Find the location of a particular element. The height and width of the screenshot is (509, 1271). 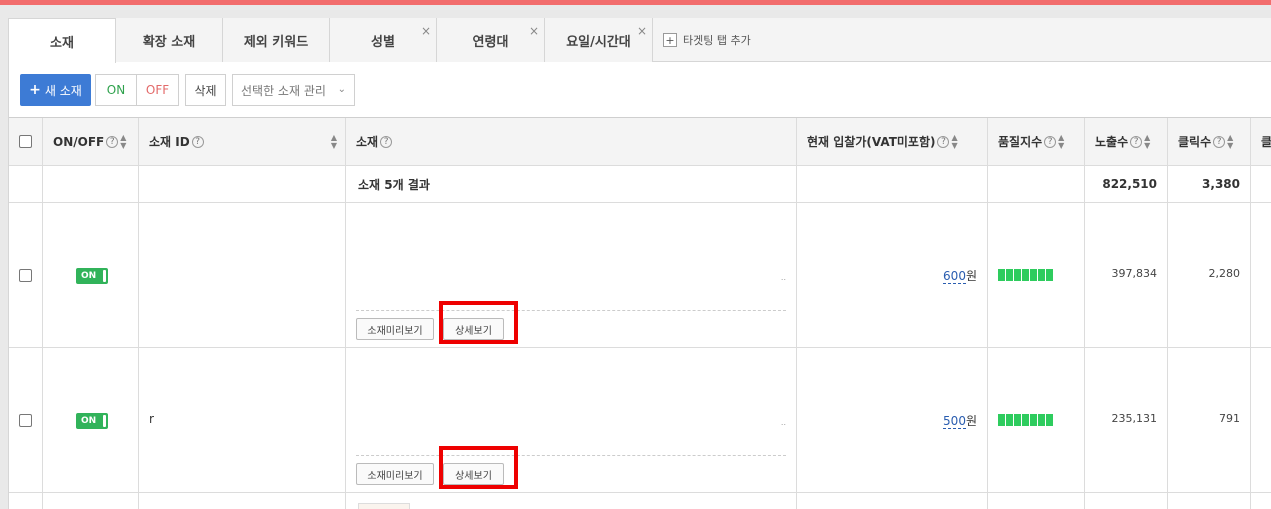

header-quality: 품질지수 ? ▲ ▼ is located at coordinates (1036, 141).